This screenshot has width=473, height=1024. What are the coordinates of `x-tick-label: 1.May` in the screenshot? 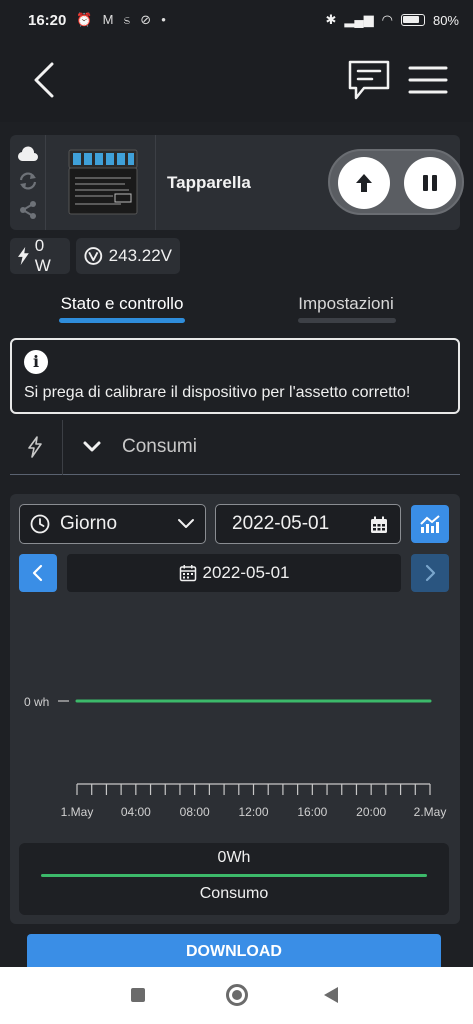 It's located at (77, 812).